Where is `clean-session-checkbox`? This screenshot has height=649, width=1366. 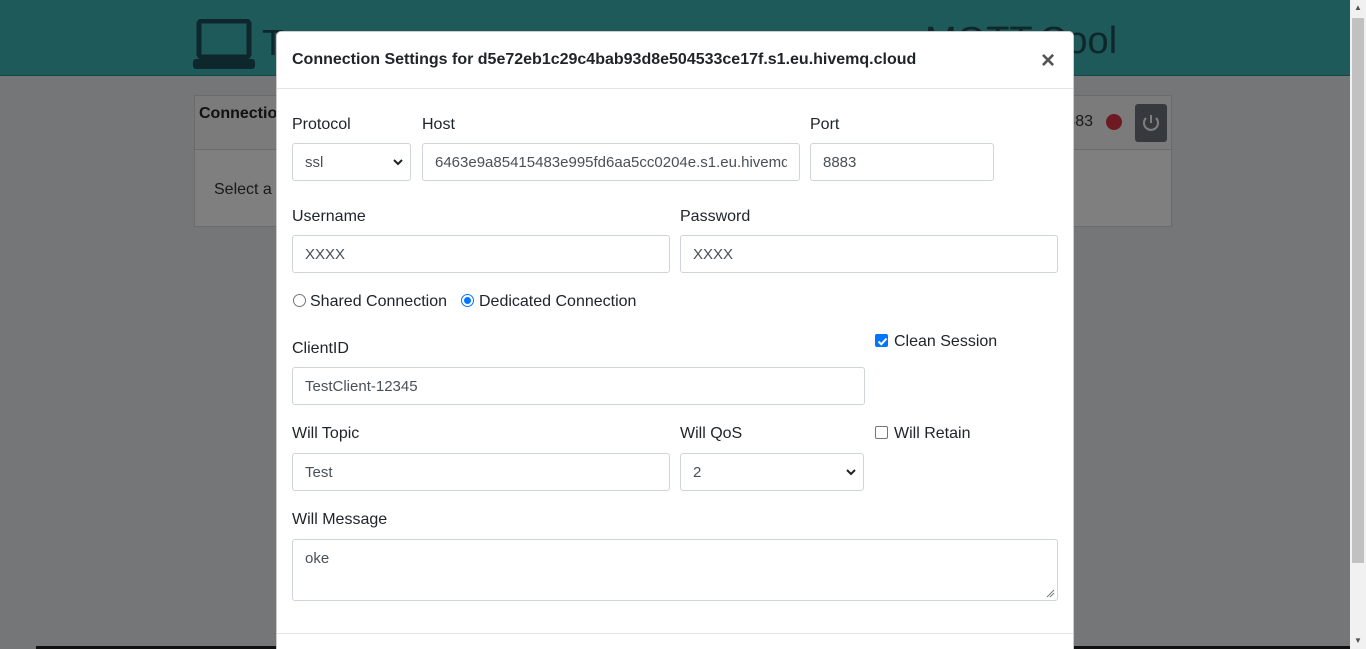
clean-session-checkbox is located at coordinates (881, 340).